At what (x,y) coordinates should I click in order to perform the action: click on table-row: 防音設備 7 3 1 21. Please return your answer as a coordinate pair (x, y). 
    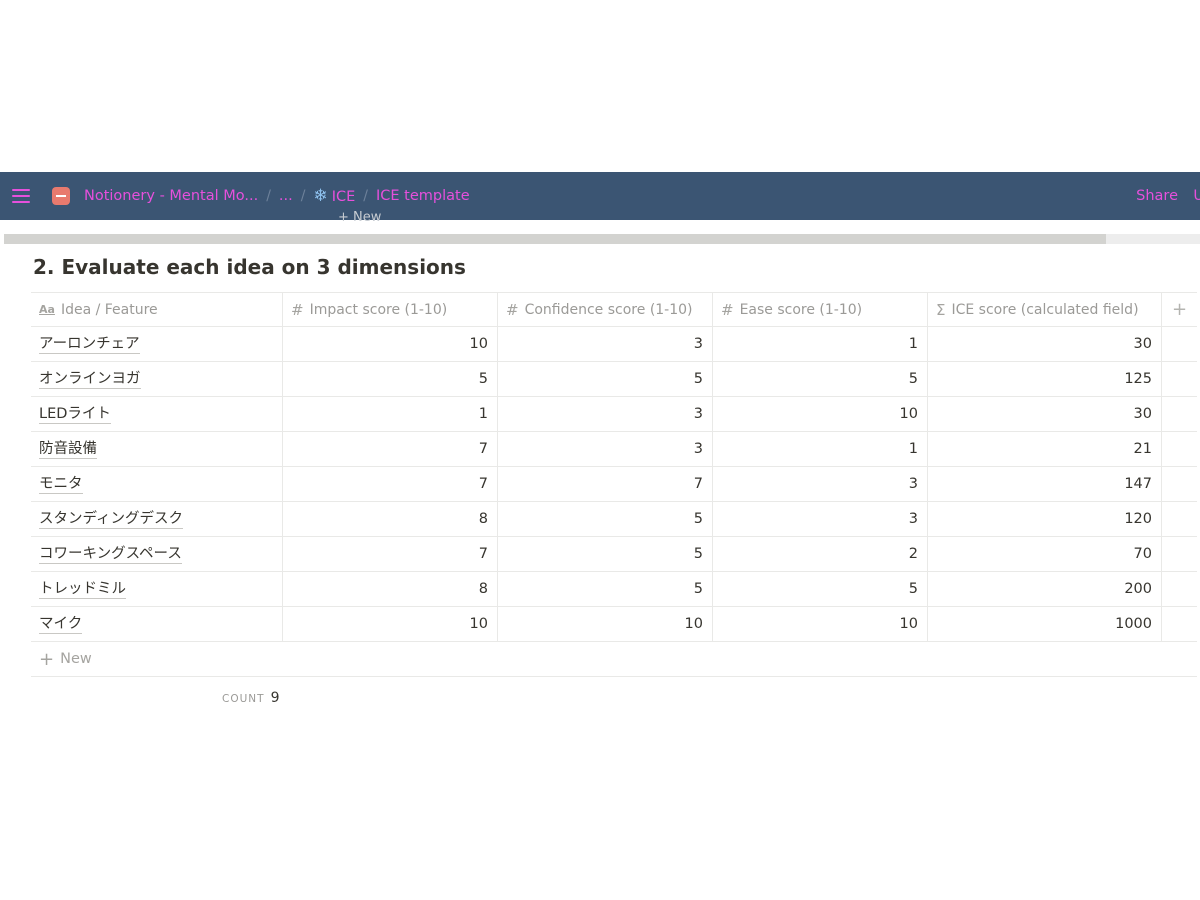
    Looking at the image, I should click on (614, 449).